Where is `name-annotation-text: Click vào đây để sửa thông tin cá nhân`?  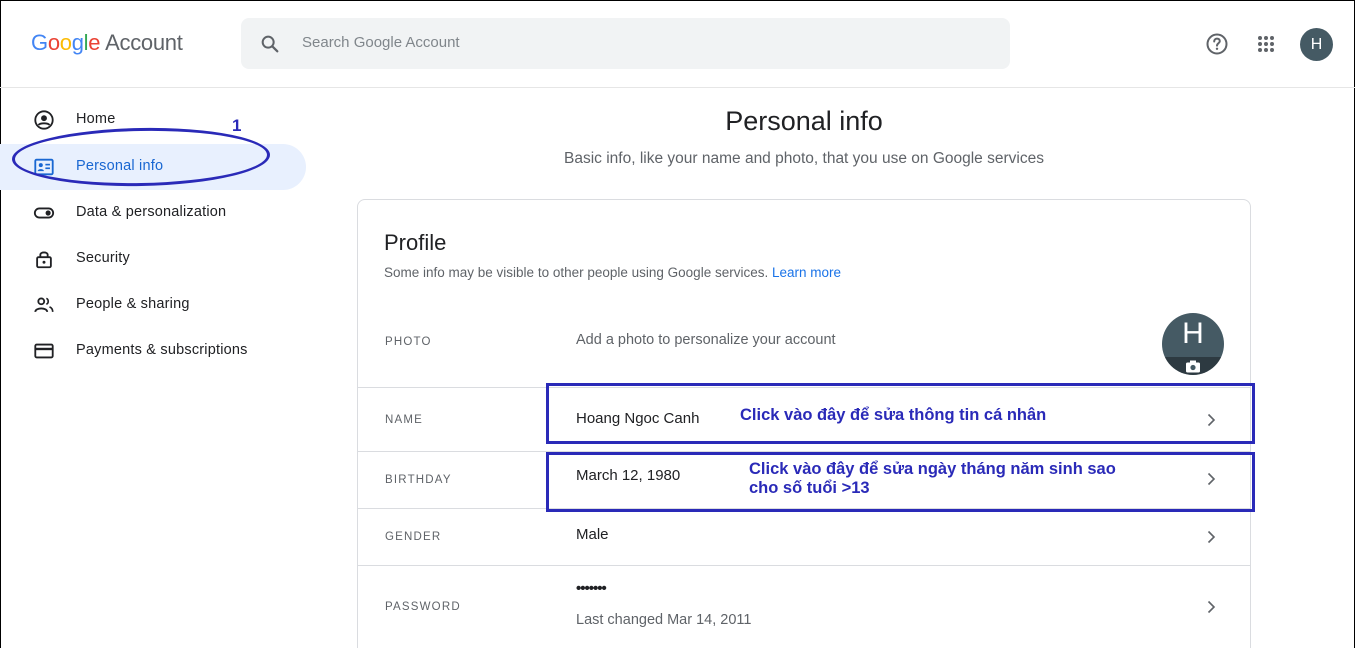 name-annotation-text: Click vào đây để sửa thông tin cá nhân is located at coordinates (893, 415).